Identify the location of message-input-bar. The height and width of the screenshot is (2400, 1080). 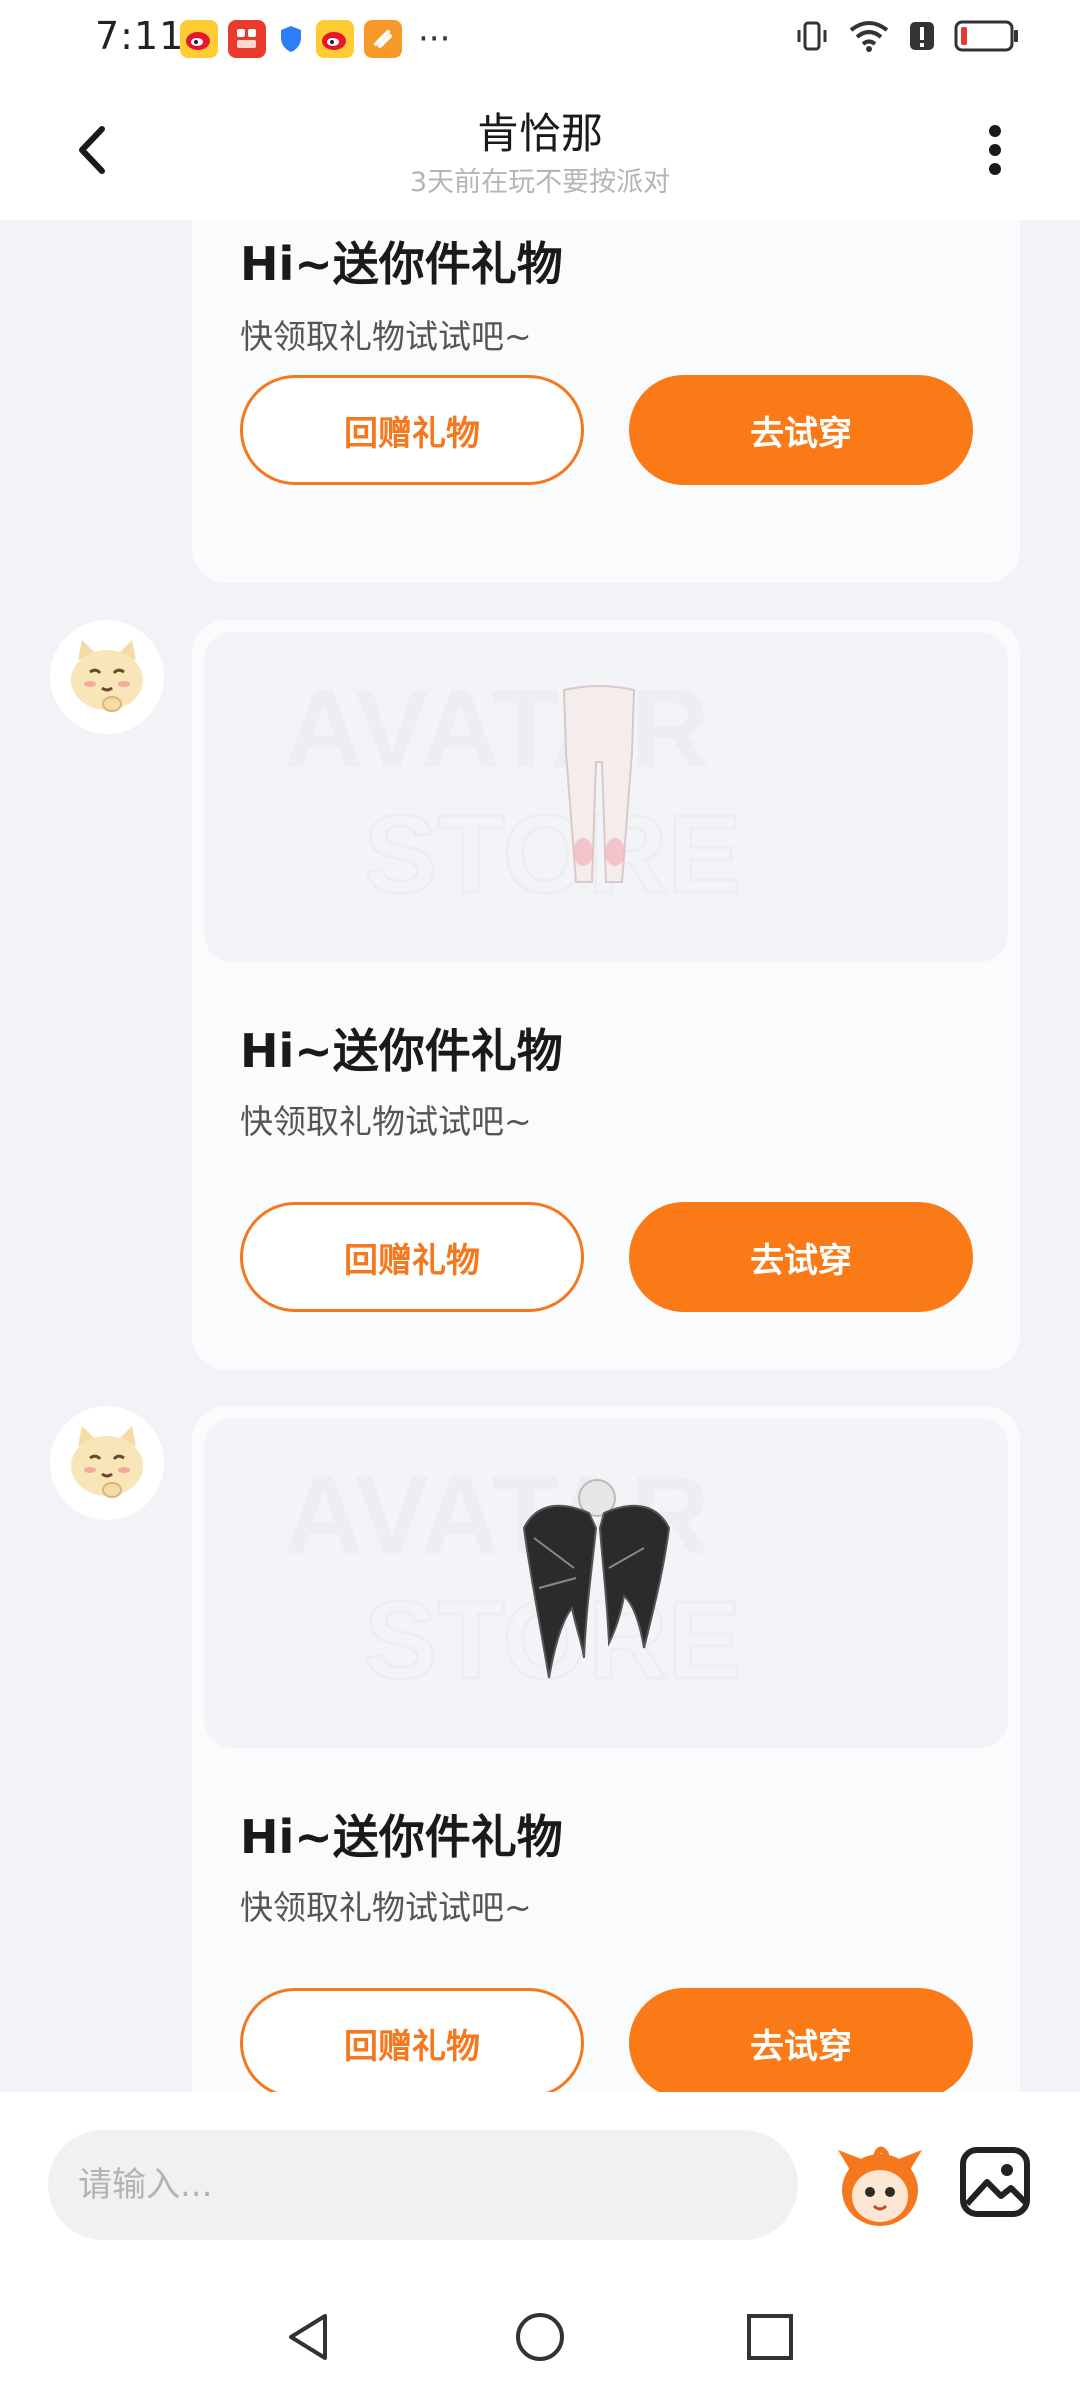
(540, 2182).